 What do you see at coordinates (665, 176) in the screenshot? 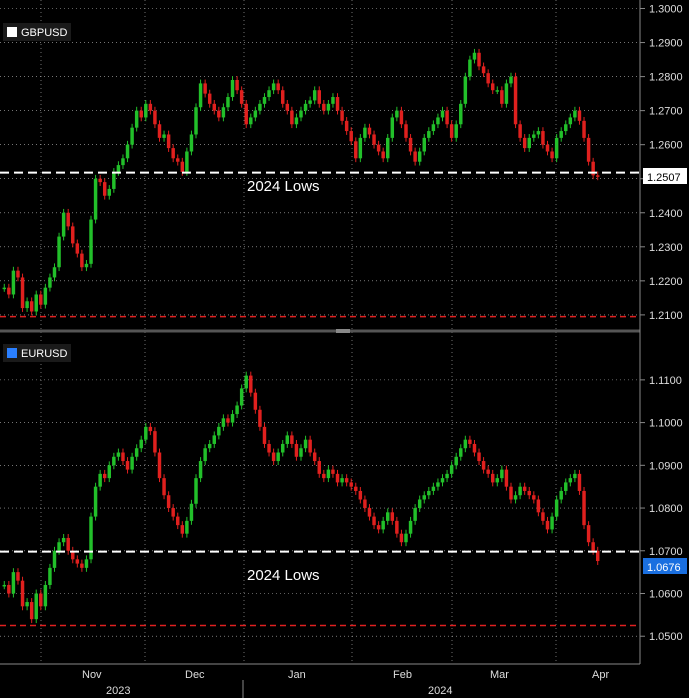
I see `last-price-box-gbpusd: 1.2507` at bounding box center [665, 176].